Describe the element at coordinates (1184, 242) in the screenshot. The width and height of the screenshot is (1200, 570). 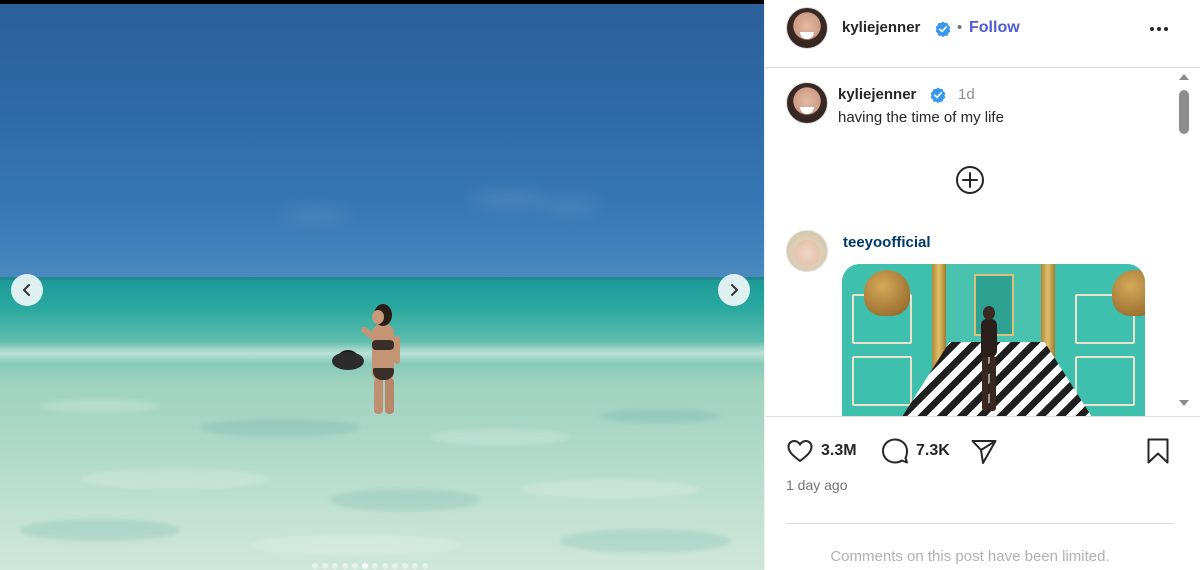
I see `comments-scrollbar` at that location.